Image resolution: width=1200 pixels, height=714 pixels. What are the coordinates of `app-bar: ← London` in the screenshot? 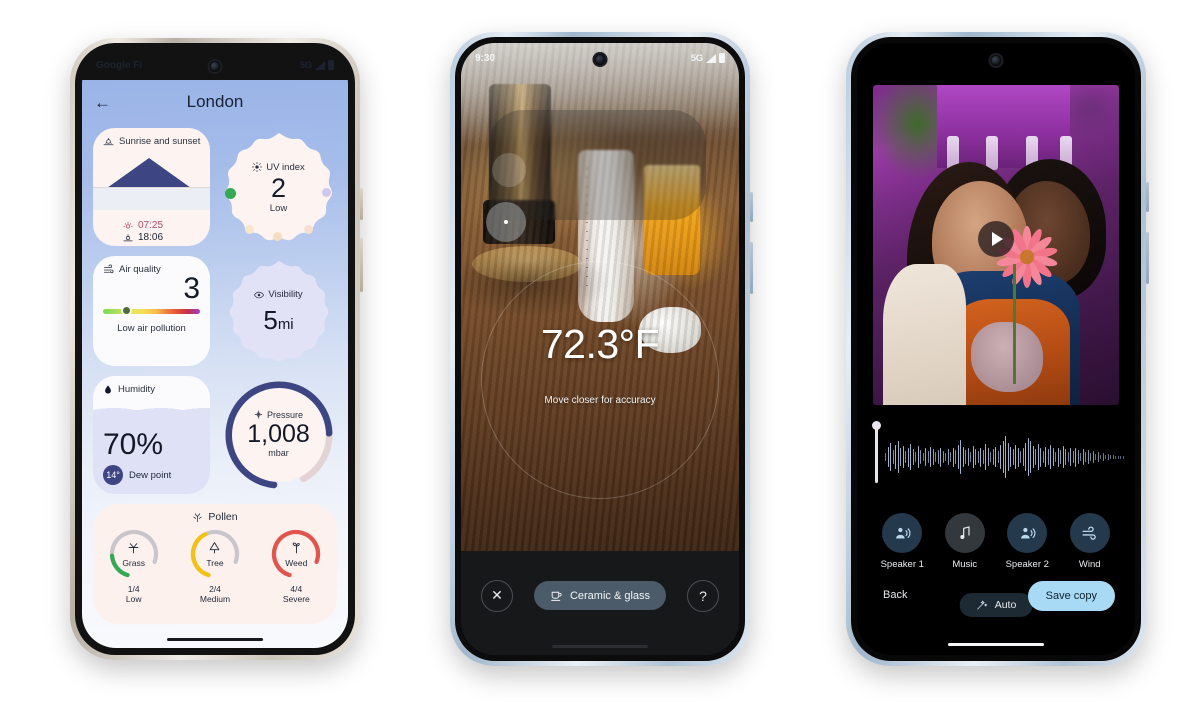 It's located at (215, 102).